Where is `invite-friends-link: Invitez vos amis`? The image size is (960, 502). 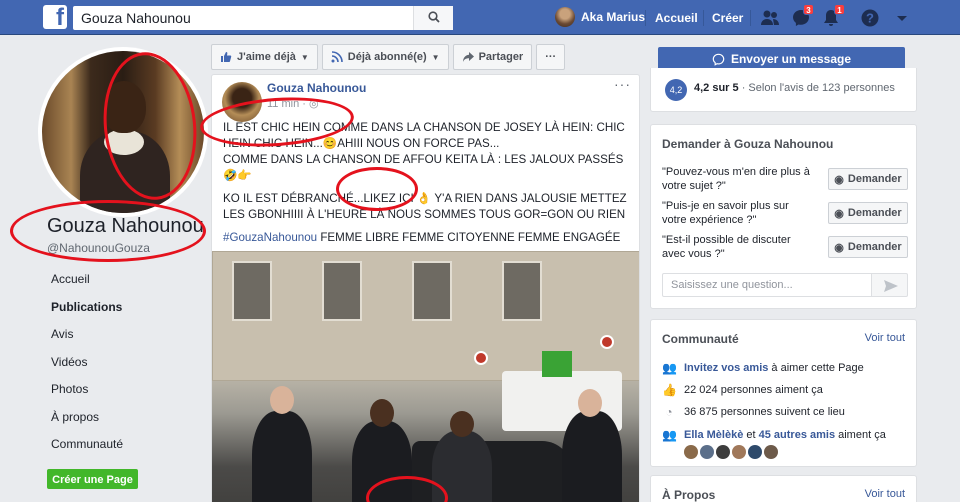 invite-friends-link: Invitez vos amis is located at coordinates (726, 368).